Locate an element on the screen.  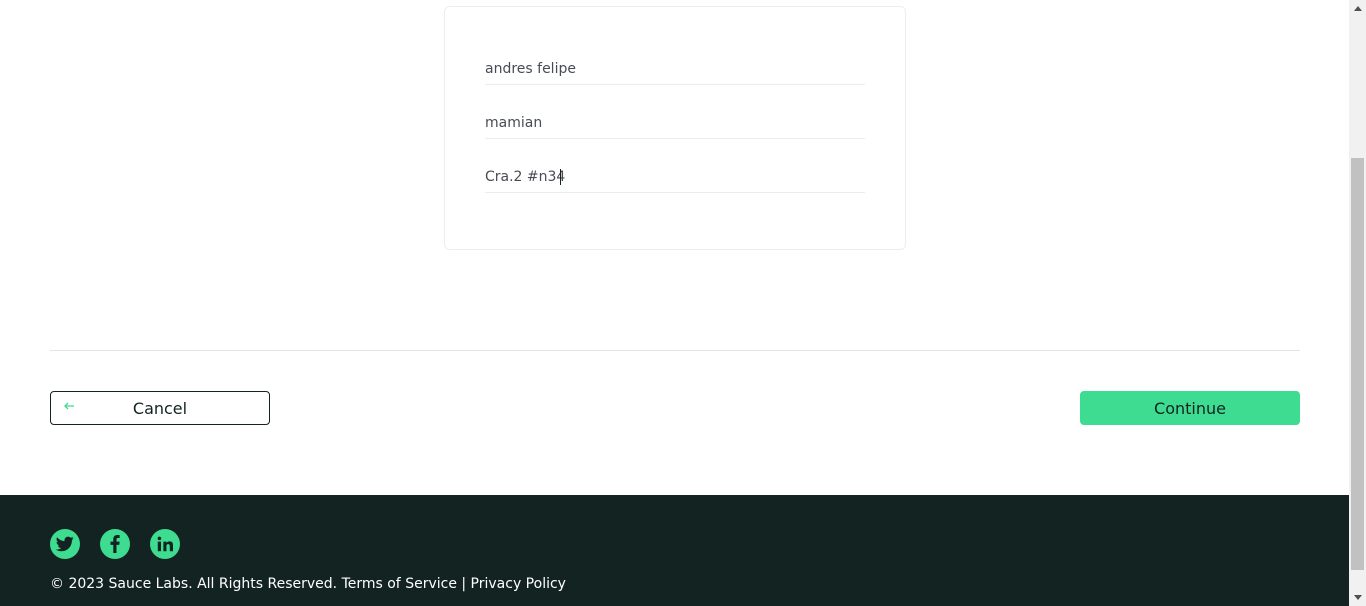
linkedin-icon is located at coordinates (165, 544).